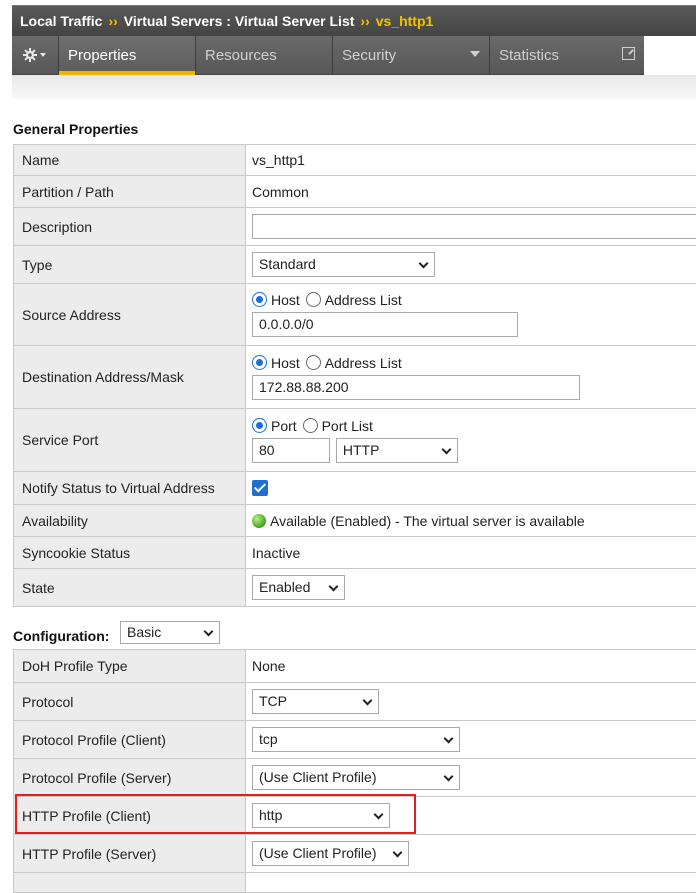 The width and height of the screenshot is (696, 893). I want to click on row-description: Description, so click(355, 227).